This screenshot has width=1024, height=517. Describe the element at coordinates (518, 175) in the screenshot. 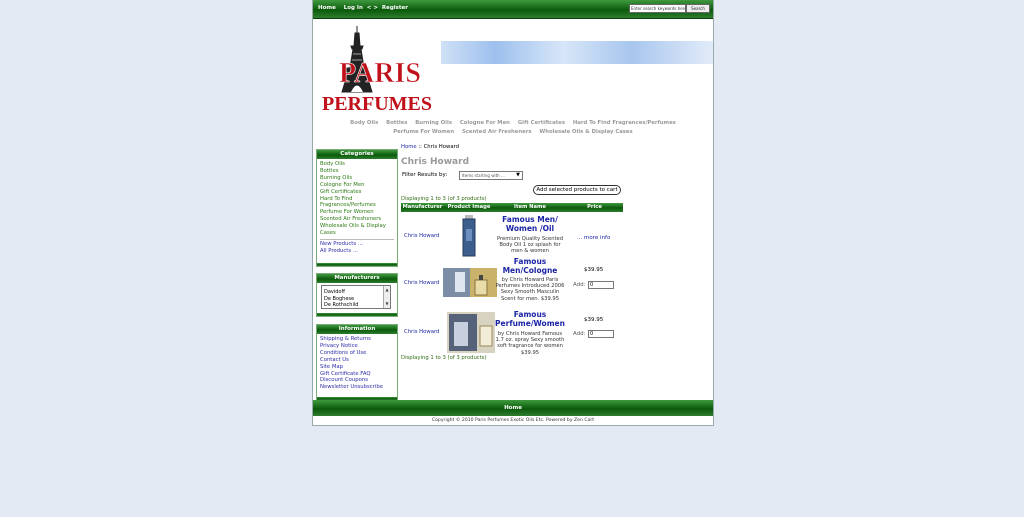

I see `chevron-down-icon: ▼` at that location.